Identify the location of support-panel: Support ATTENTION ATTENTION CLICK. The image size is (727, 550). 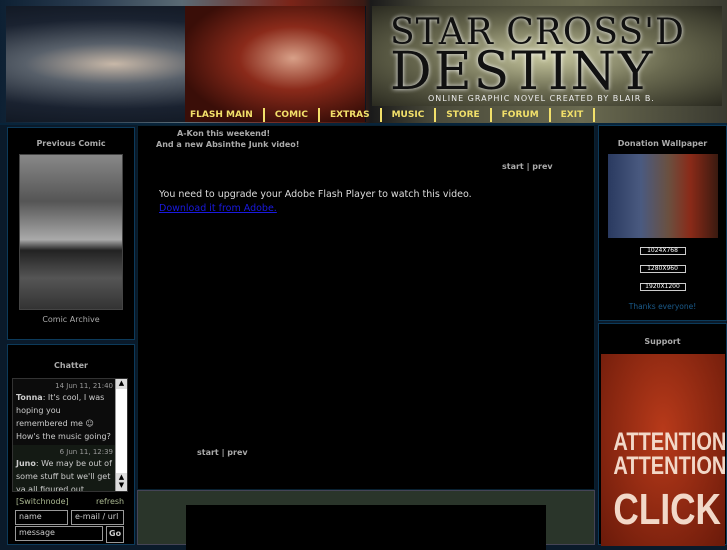
(662, 434).